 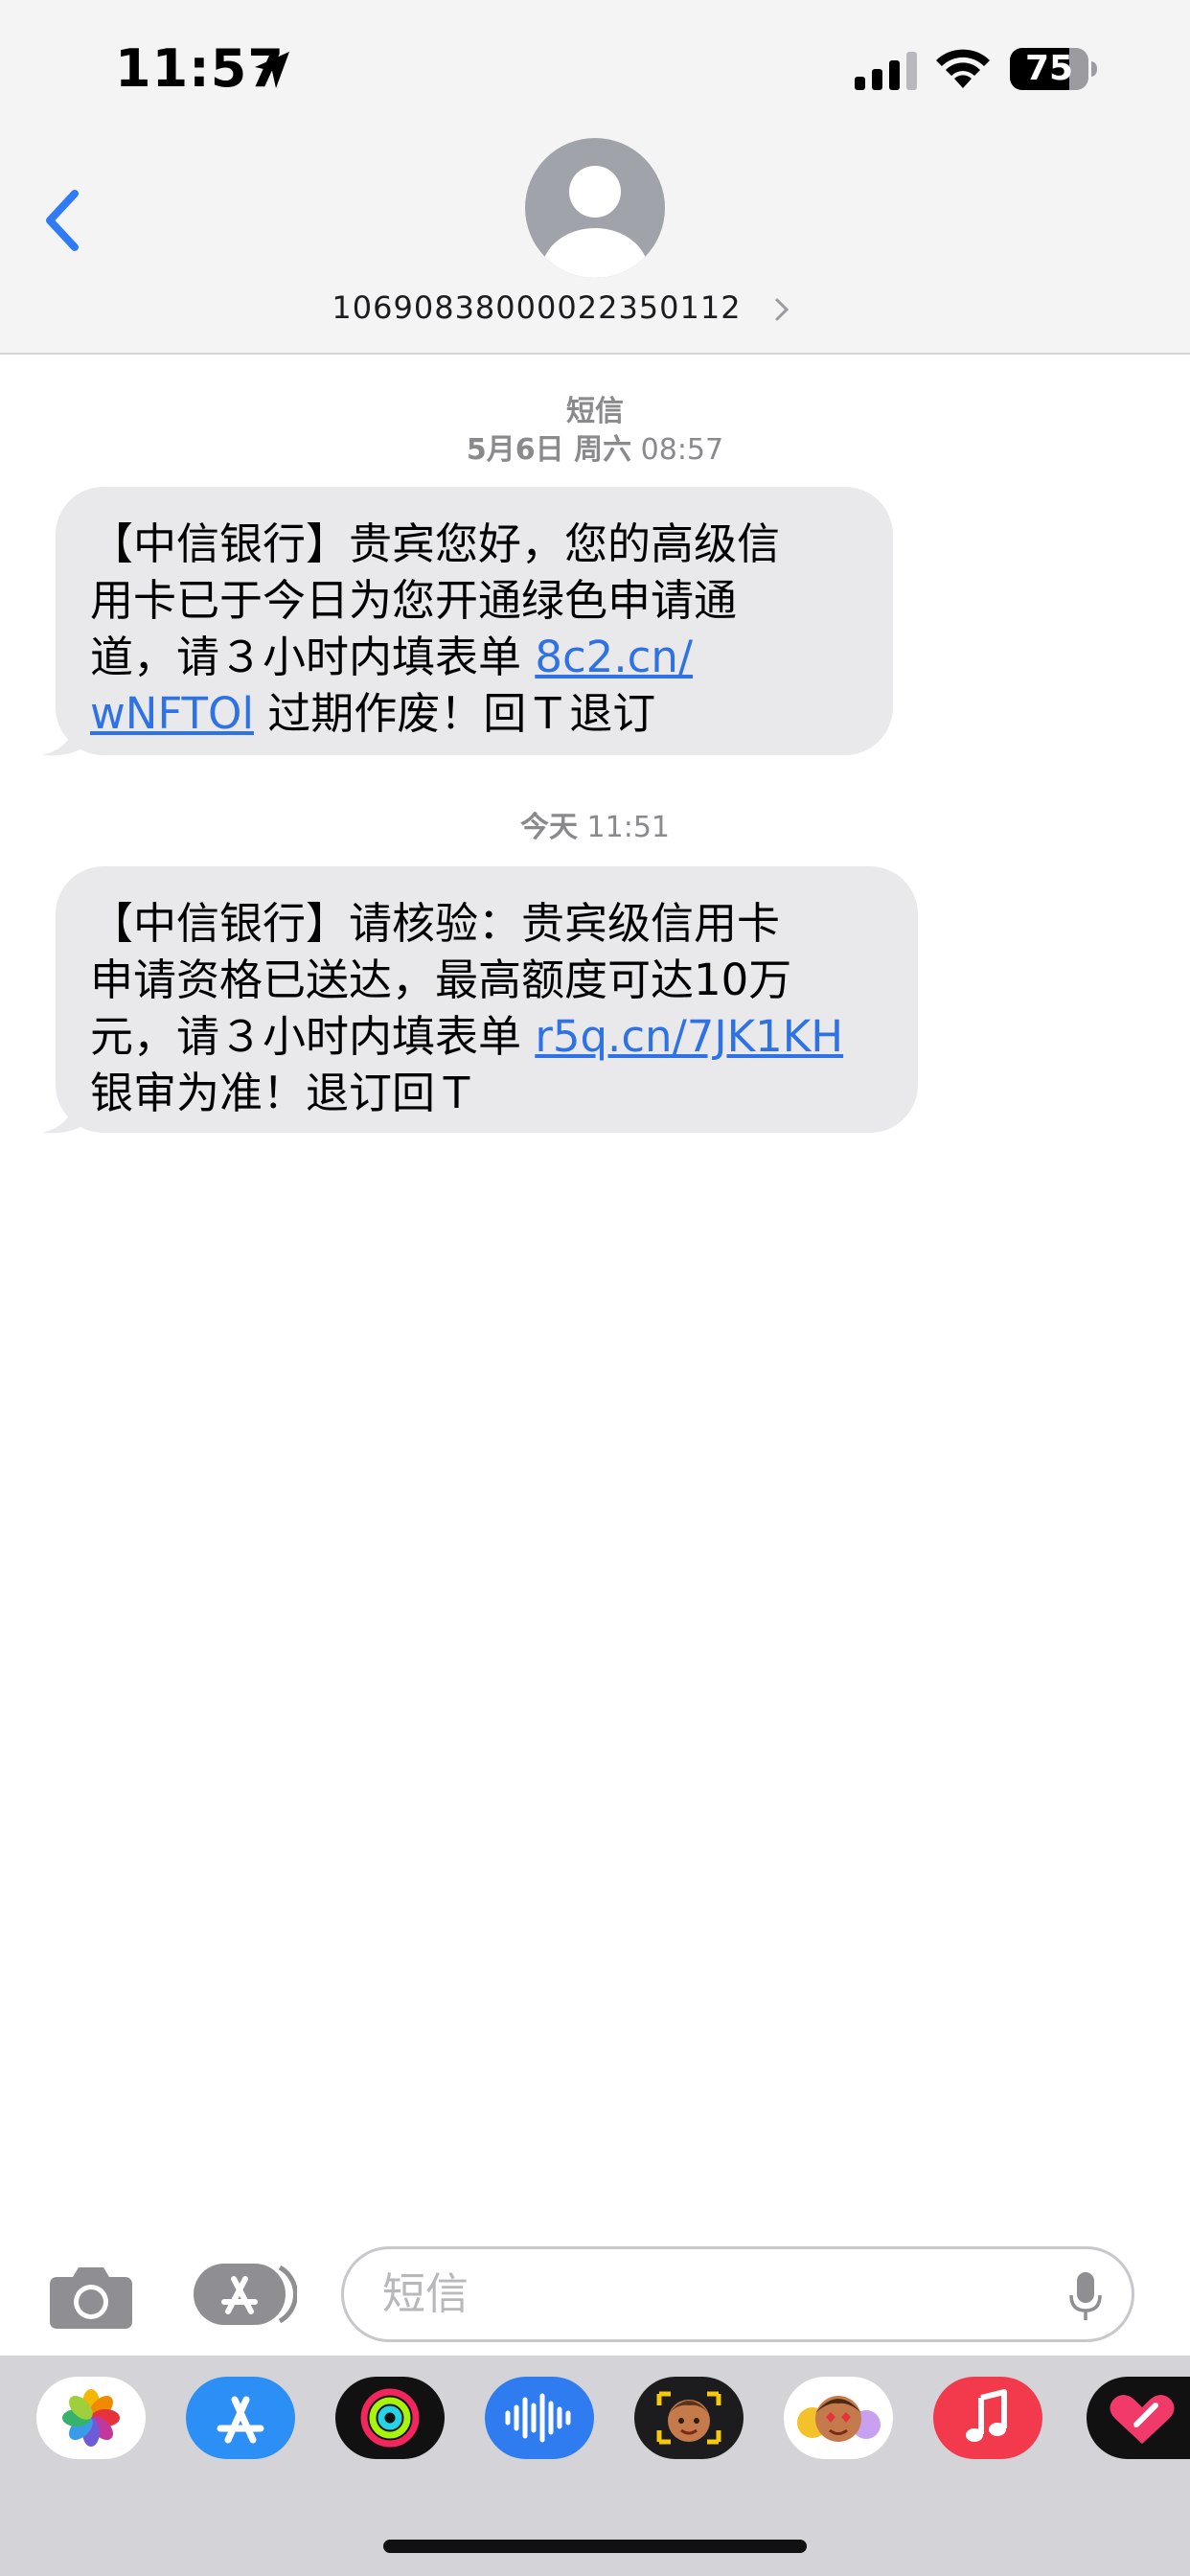 I want to click on message-link: wNFTOl, so click(x=172, y=713).